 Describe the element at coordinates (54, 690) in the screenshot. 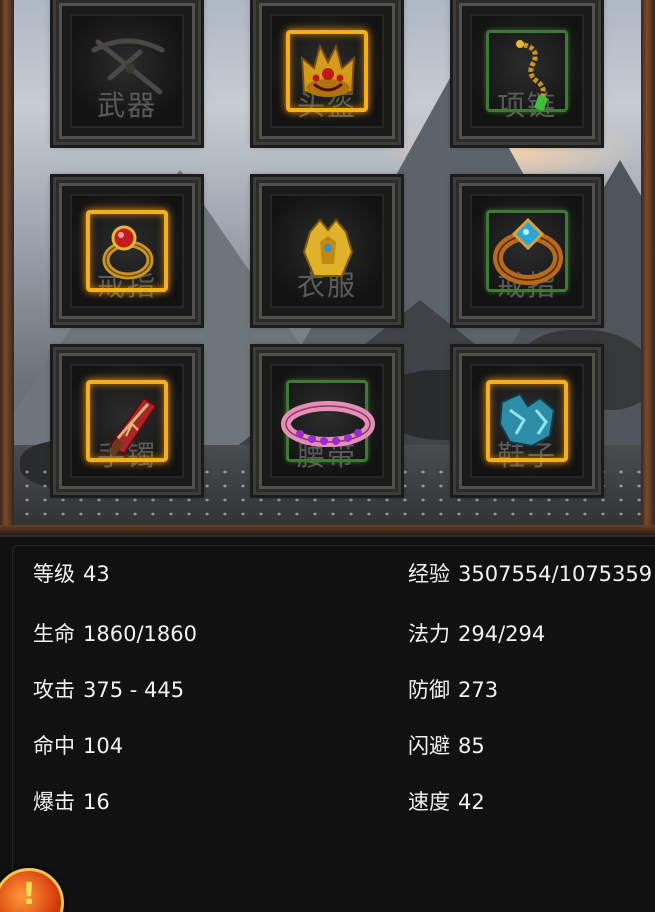

I see `stat-label: 攻击` at that location.